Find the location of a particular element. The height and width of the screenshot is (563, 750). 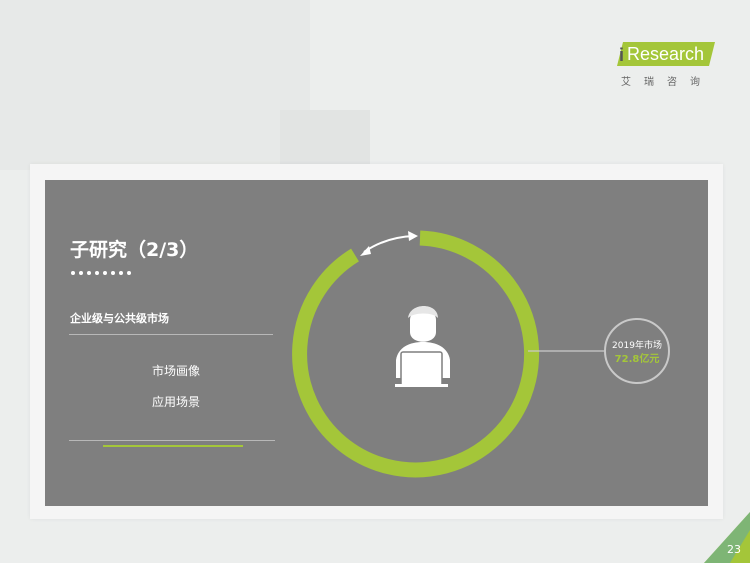

page-number: 23 is located at coordinates (734, 549).